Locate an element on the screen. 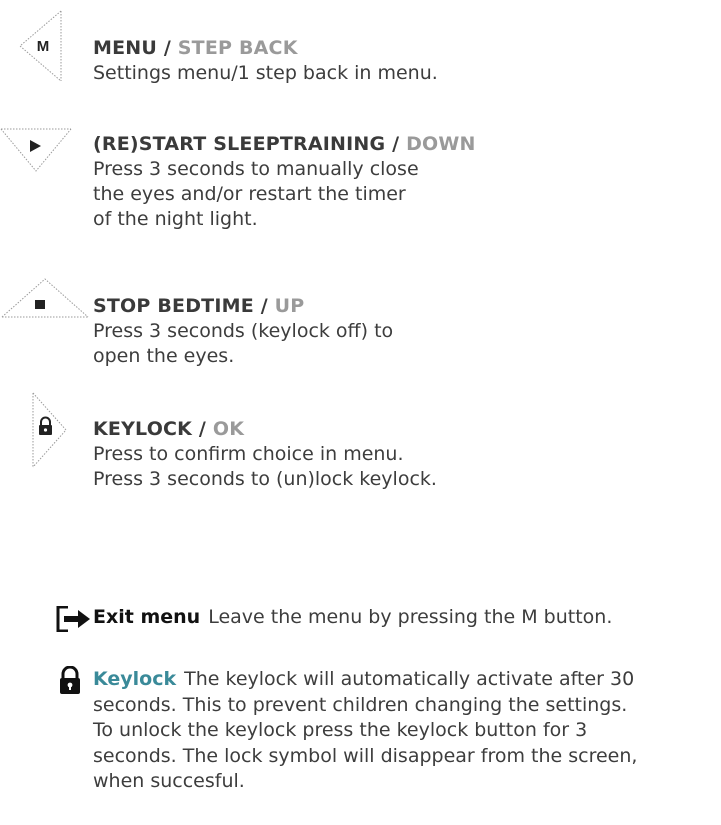  restart-description-line: of the night light. is located at coordinates (175, 219).